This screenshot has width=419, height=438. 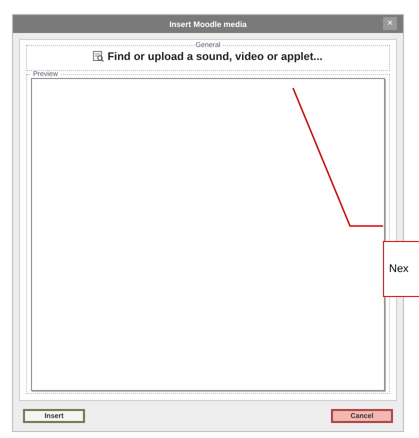 What do you see at coordinates (208, 24) in the screenshot?
I see `window-title: Insert Moodle media` at bounding box center [208, 24].